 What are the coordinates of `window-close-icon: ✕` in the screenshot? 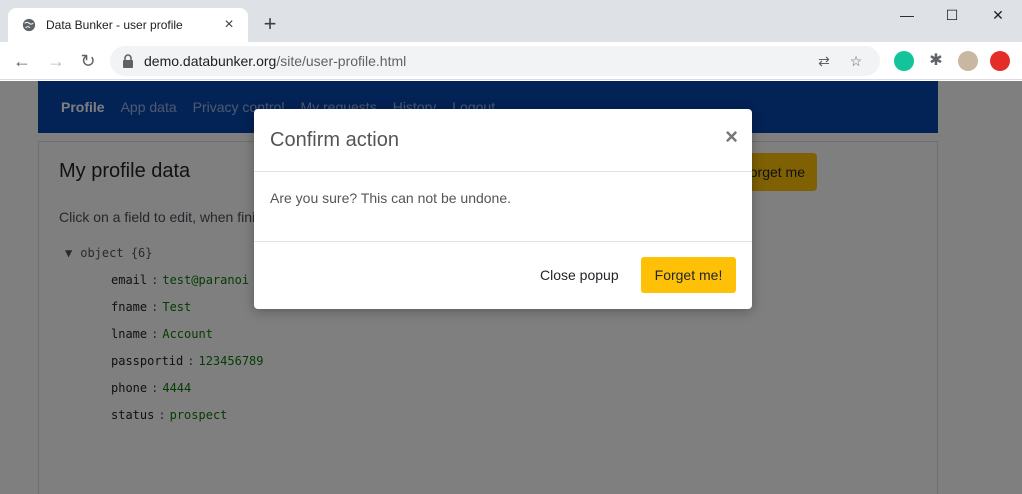 It's located at (998, 15).